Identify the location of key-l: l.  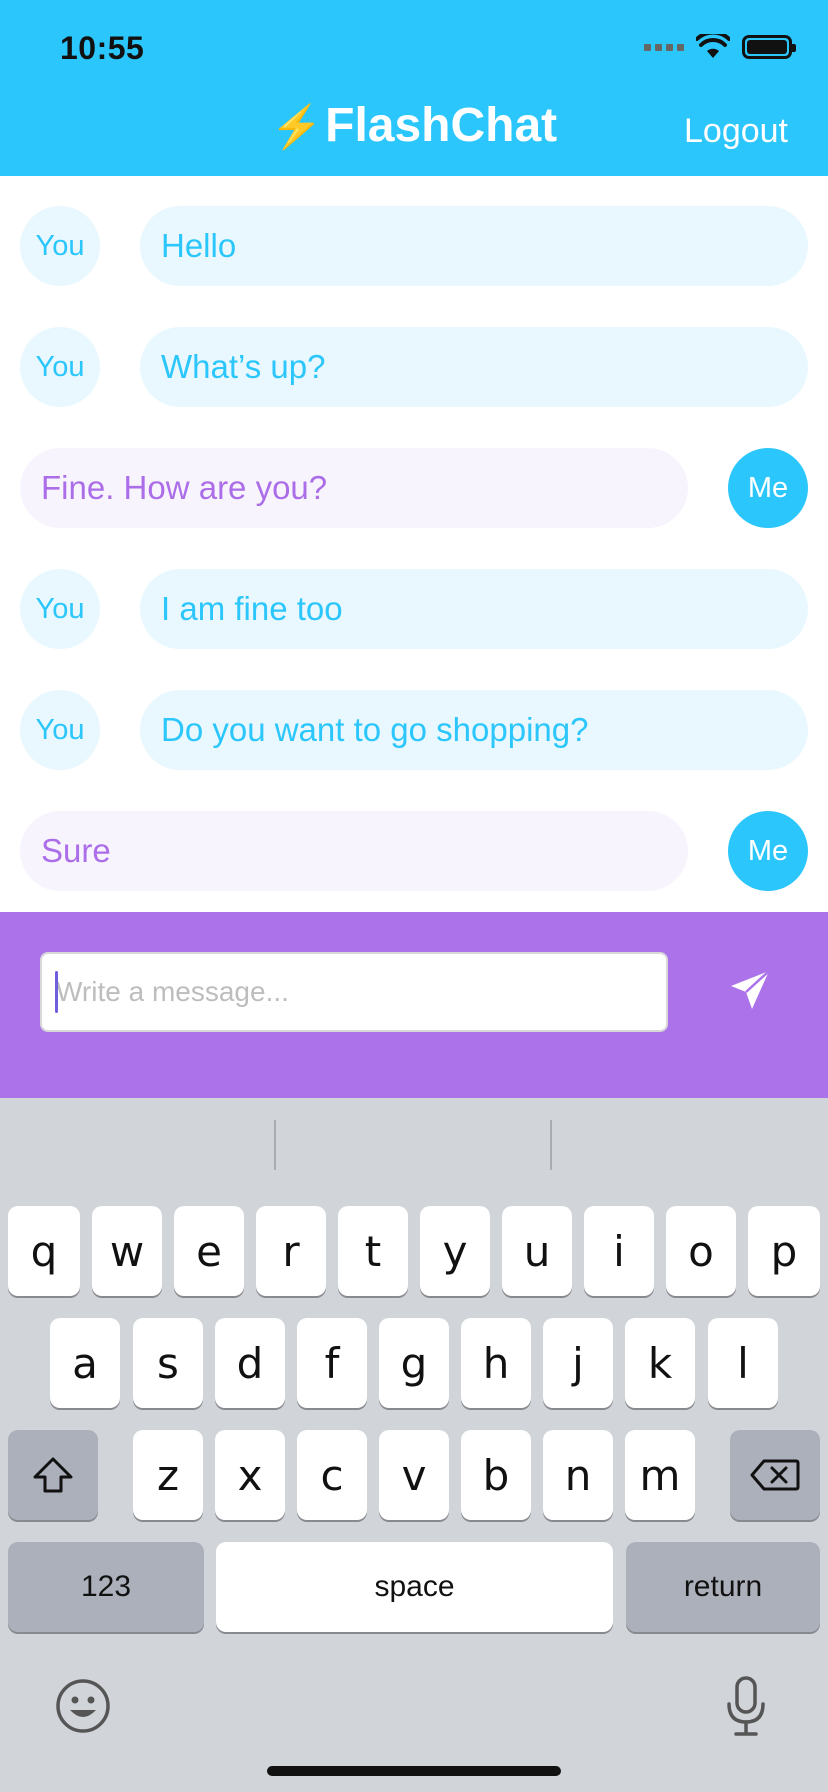
(743, 1363).